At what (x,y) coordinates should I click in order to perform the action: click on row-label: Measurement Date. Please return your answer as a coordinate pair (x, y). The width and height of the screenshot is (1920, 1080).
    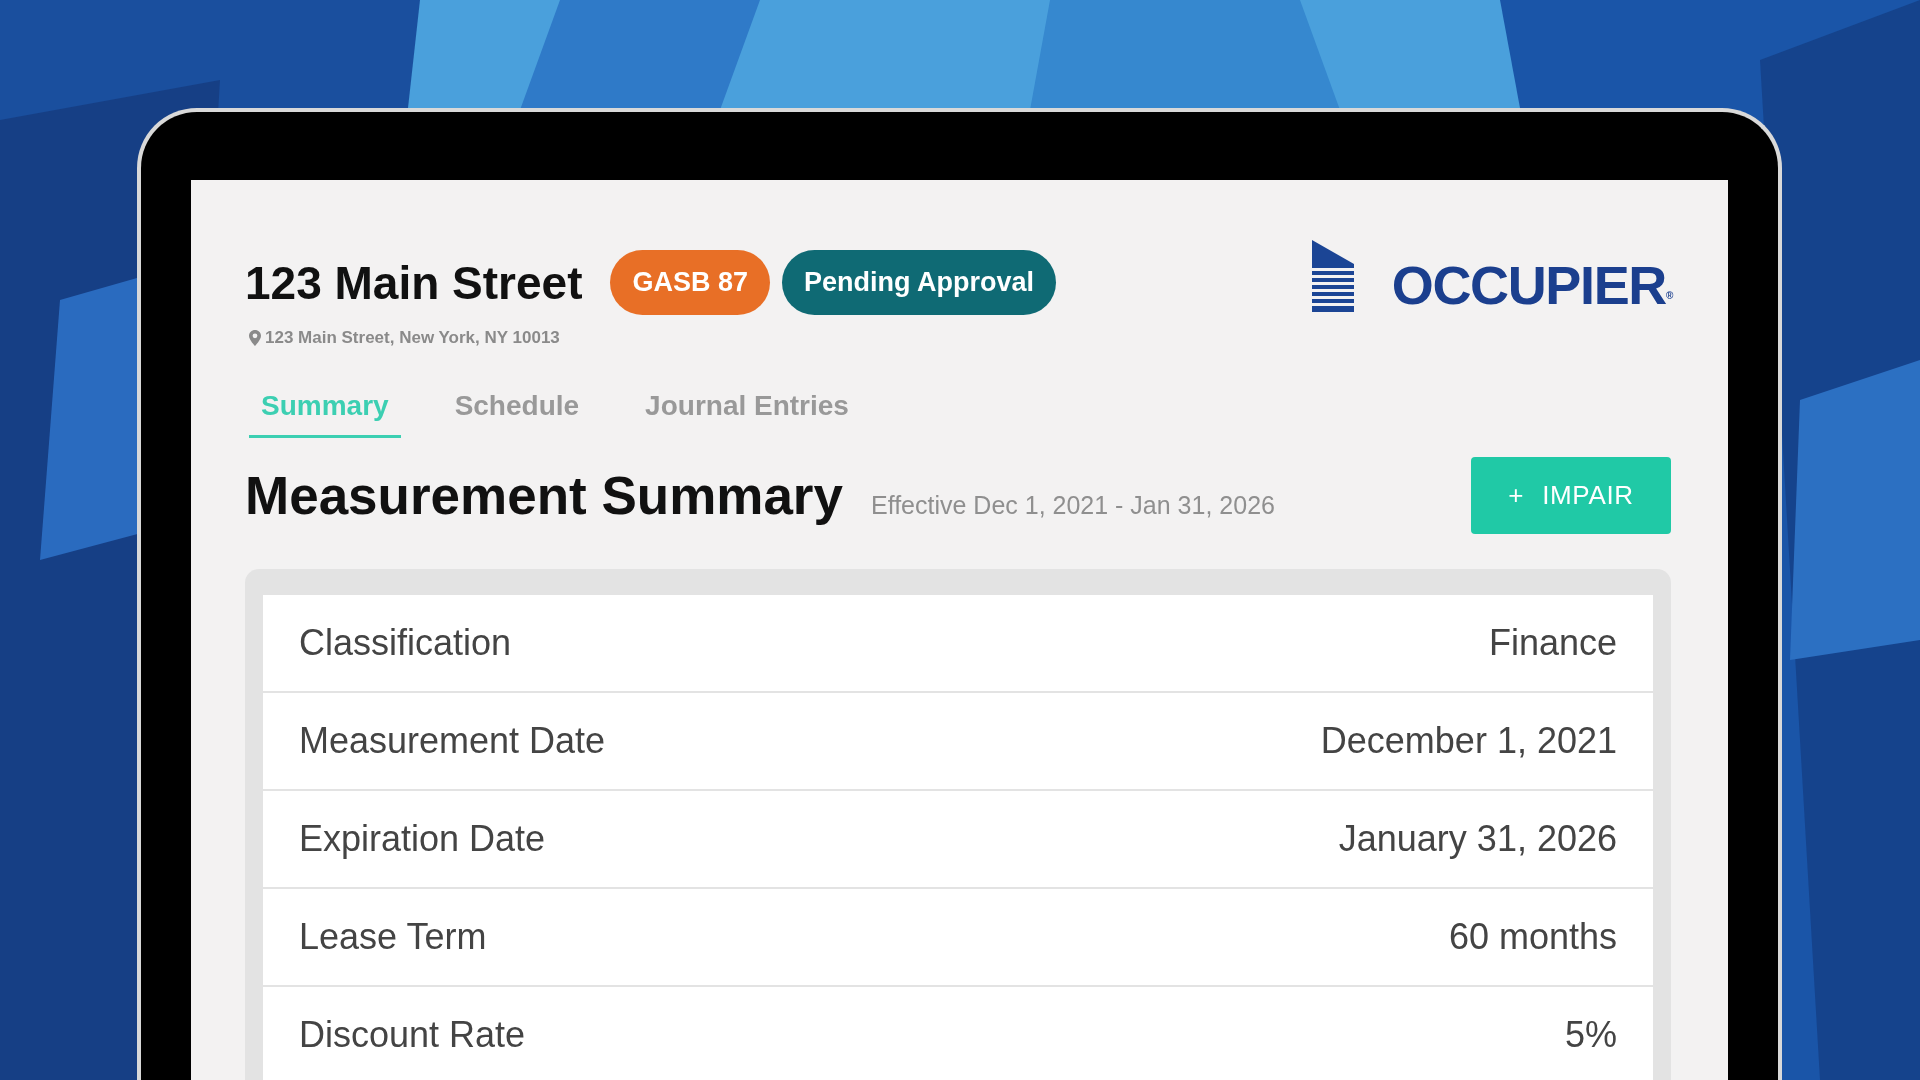
    Looking at the image, I should click on (452, 741).